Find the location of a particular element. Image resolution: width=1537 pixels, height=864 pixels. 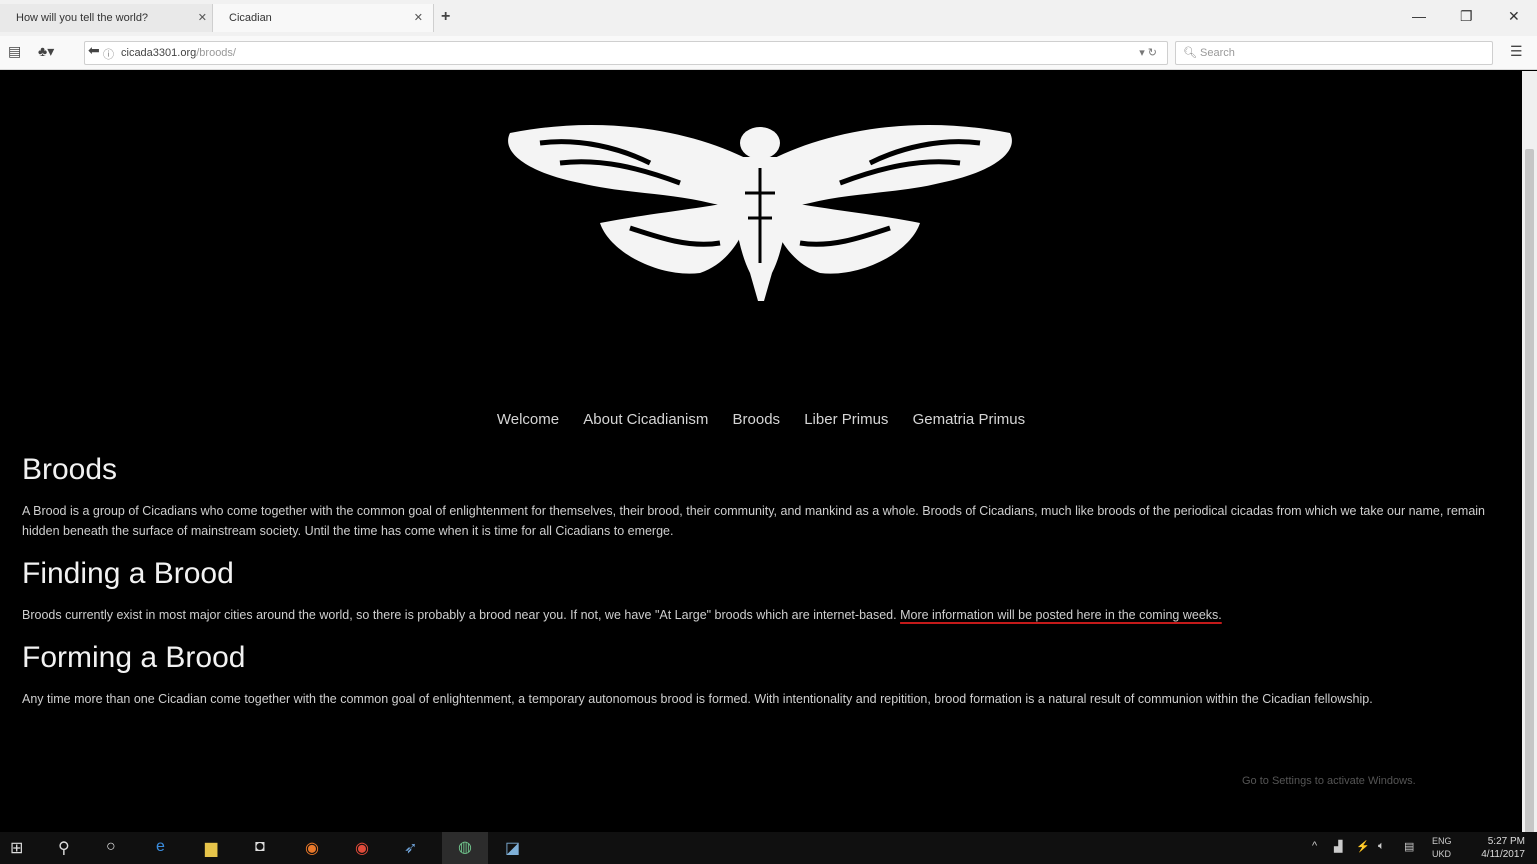

url-text: cicada3301.org/broods/ is located at coordinates (178, 53).